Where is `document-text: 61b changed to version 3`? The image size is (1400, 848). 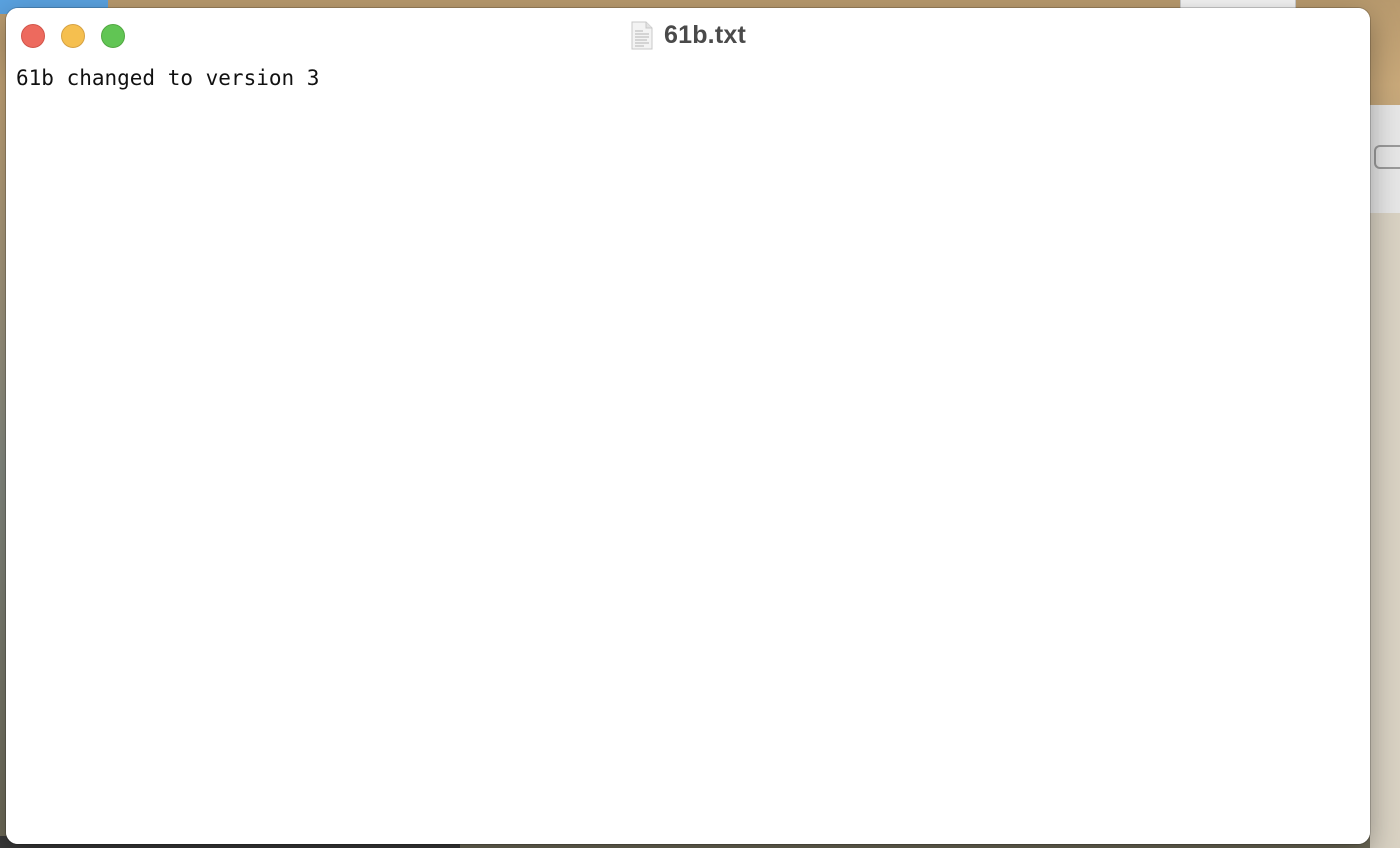 document-text: 61b changed to version 3 is located at coordinates (167, 78).